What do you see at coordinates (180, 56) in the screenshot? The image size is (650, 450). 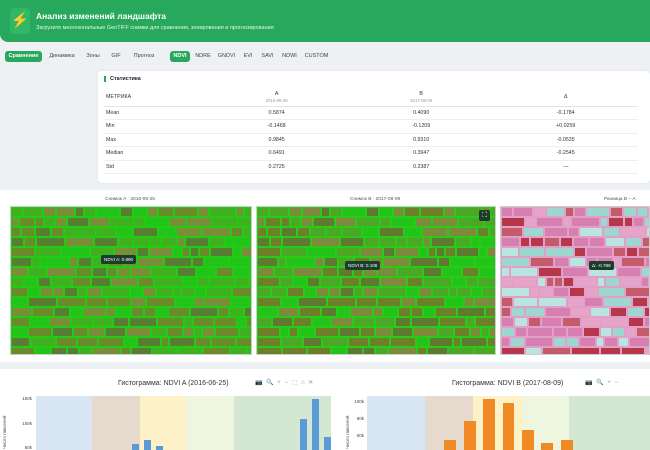 I see `tab-ndvi: NDVI` at bounding box center [180, 56].